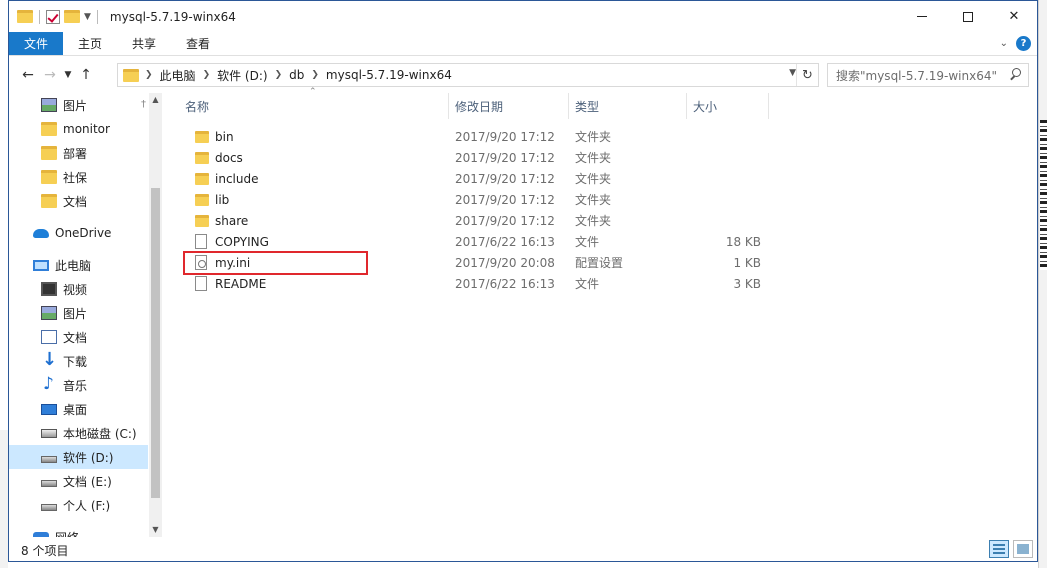  Describe the element at coordinates (1023, 549) in the screenshot. I see `large-icons-view-button` at that location.